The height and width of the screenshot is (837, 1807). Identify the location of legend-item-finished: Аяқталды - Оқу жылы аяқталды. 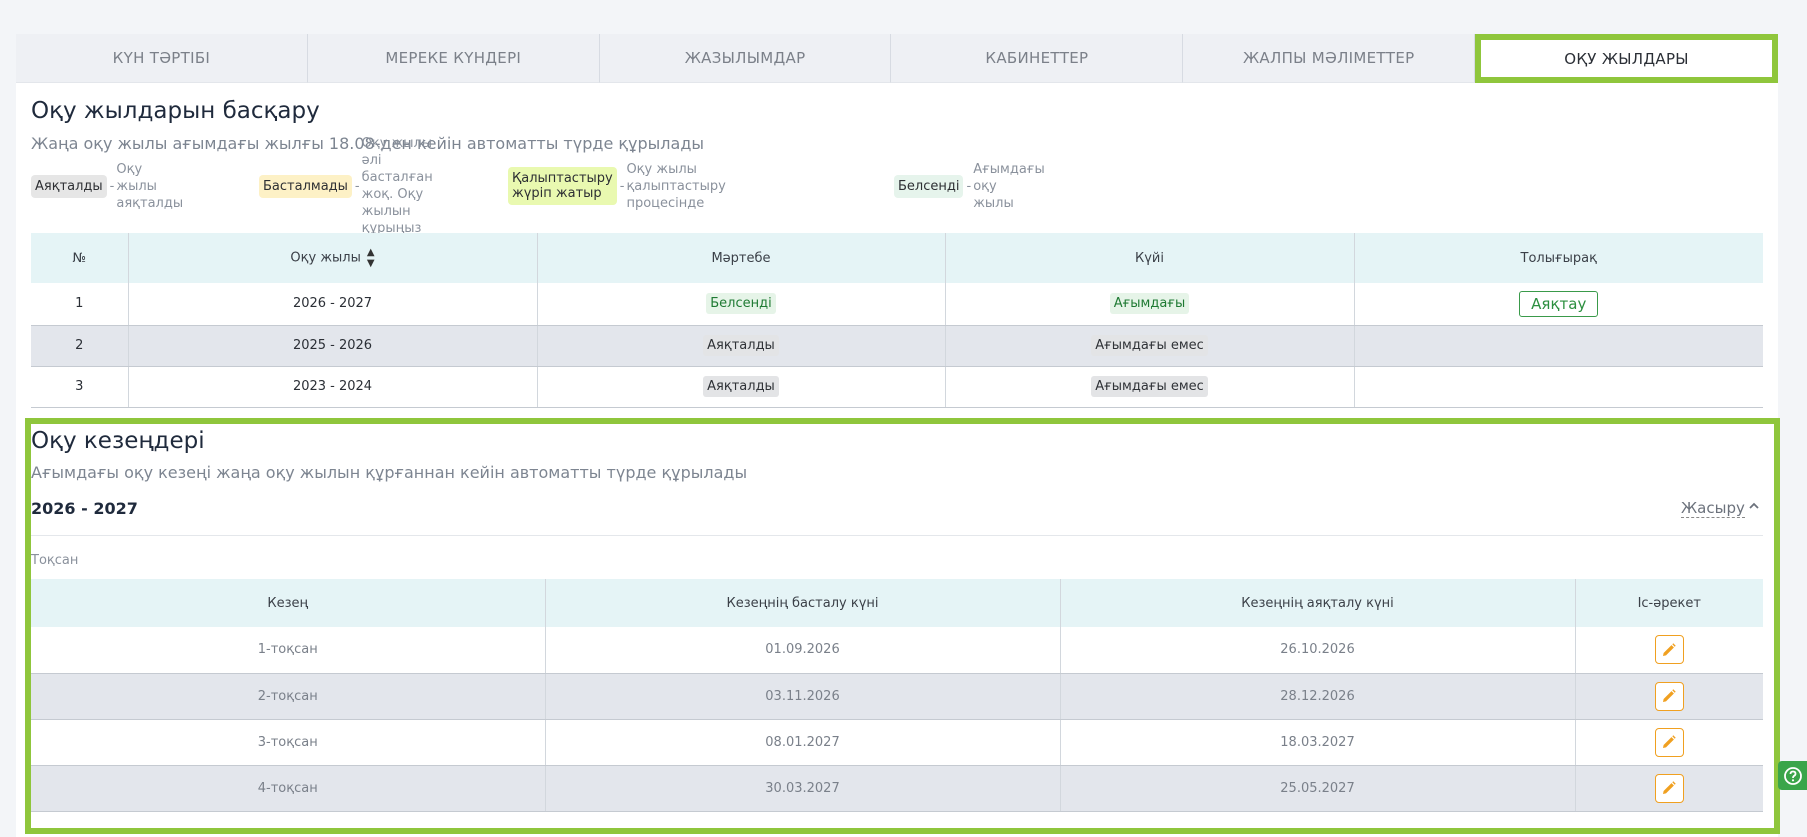
(107, 186).